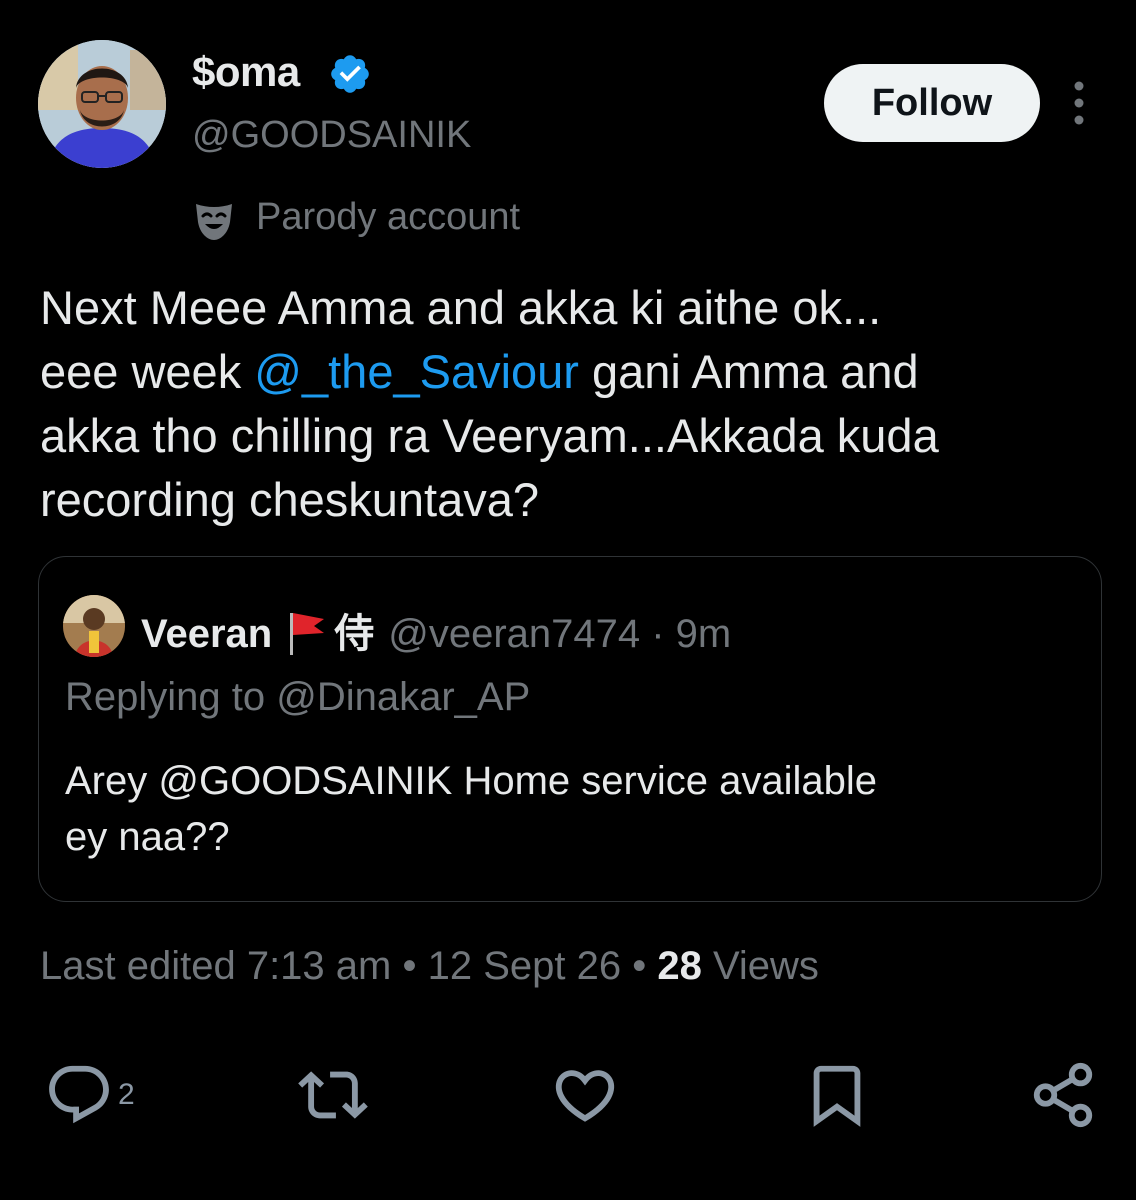  Describe the element at coordinates (246, 72) in the screenshot. I see `author-display-name: $oma` at that location.